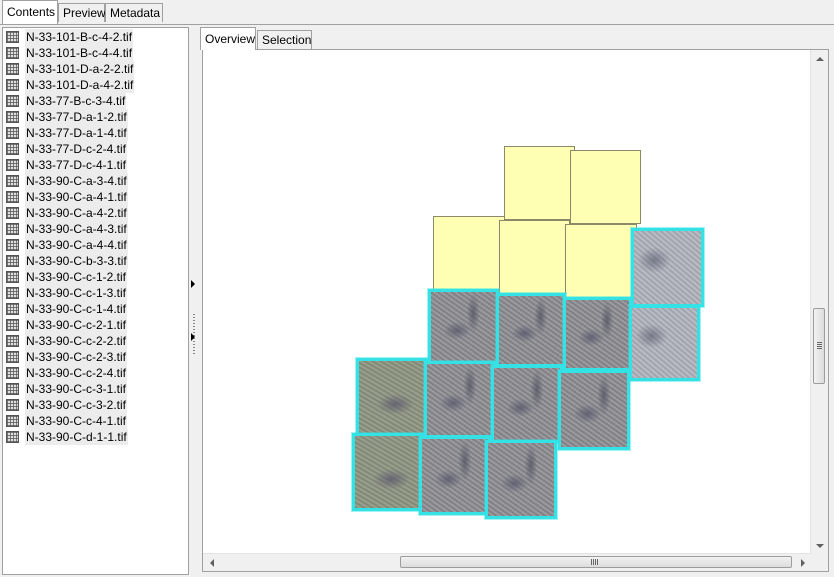 This screenshot has height=577, width=834. Describe the element at coordinates (76, 101) in the screenshot. I see `file-name: N-33-77-B-c-3-4.tif` at that location.